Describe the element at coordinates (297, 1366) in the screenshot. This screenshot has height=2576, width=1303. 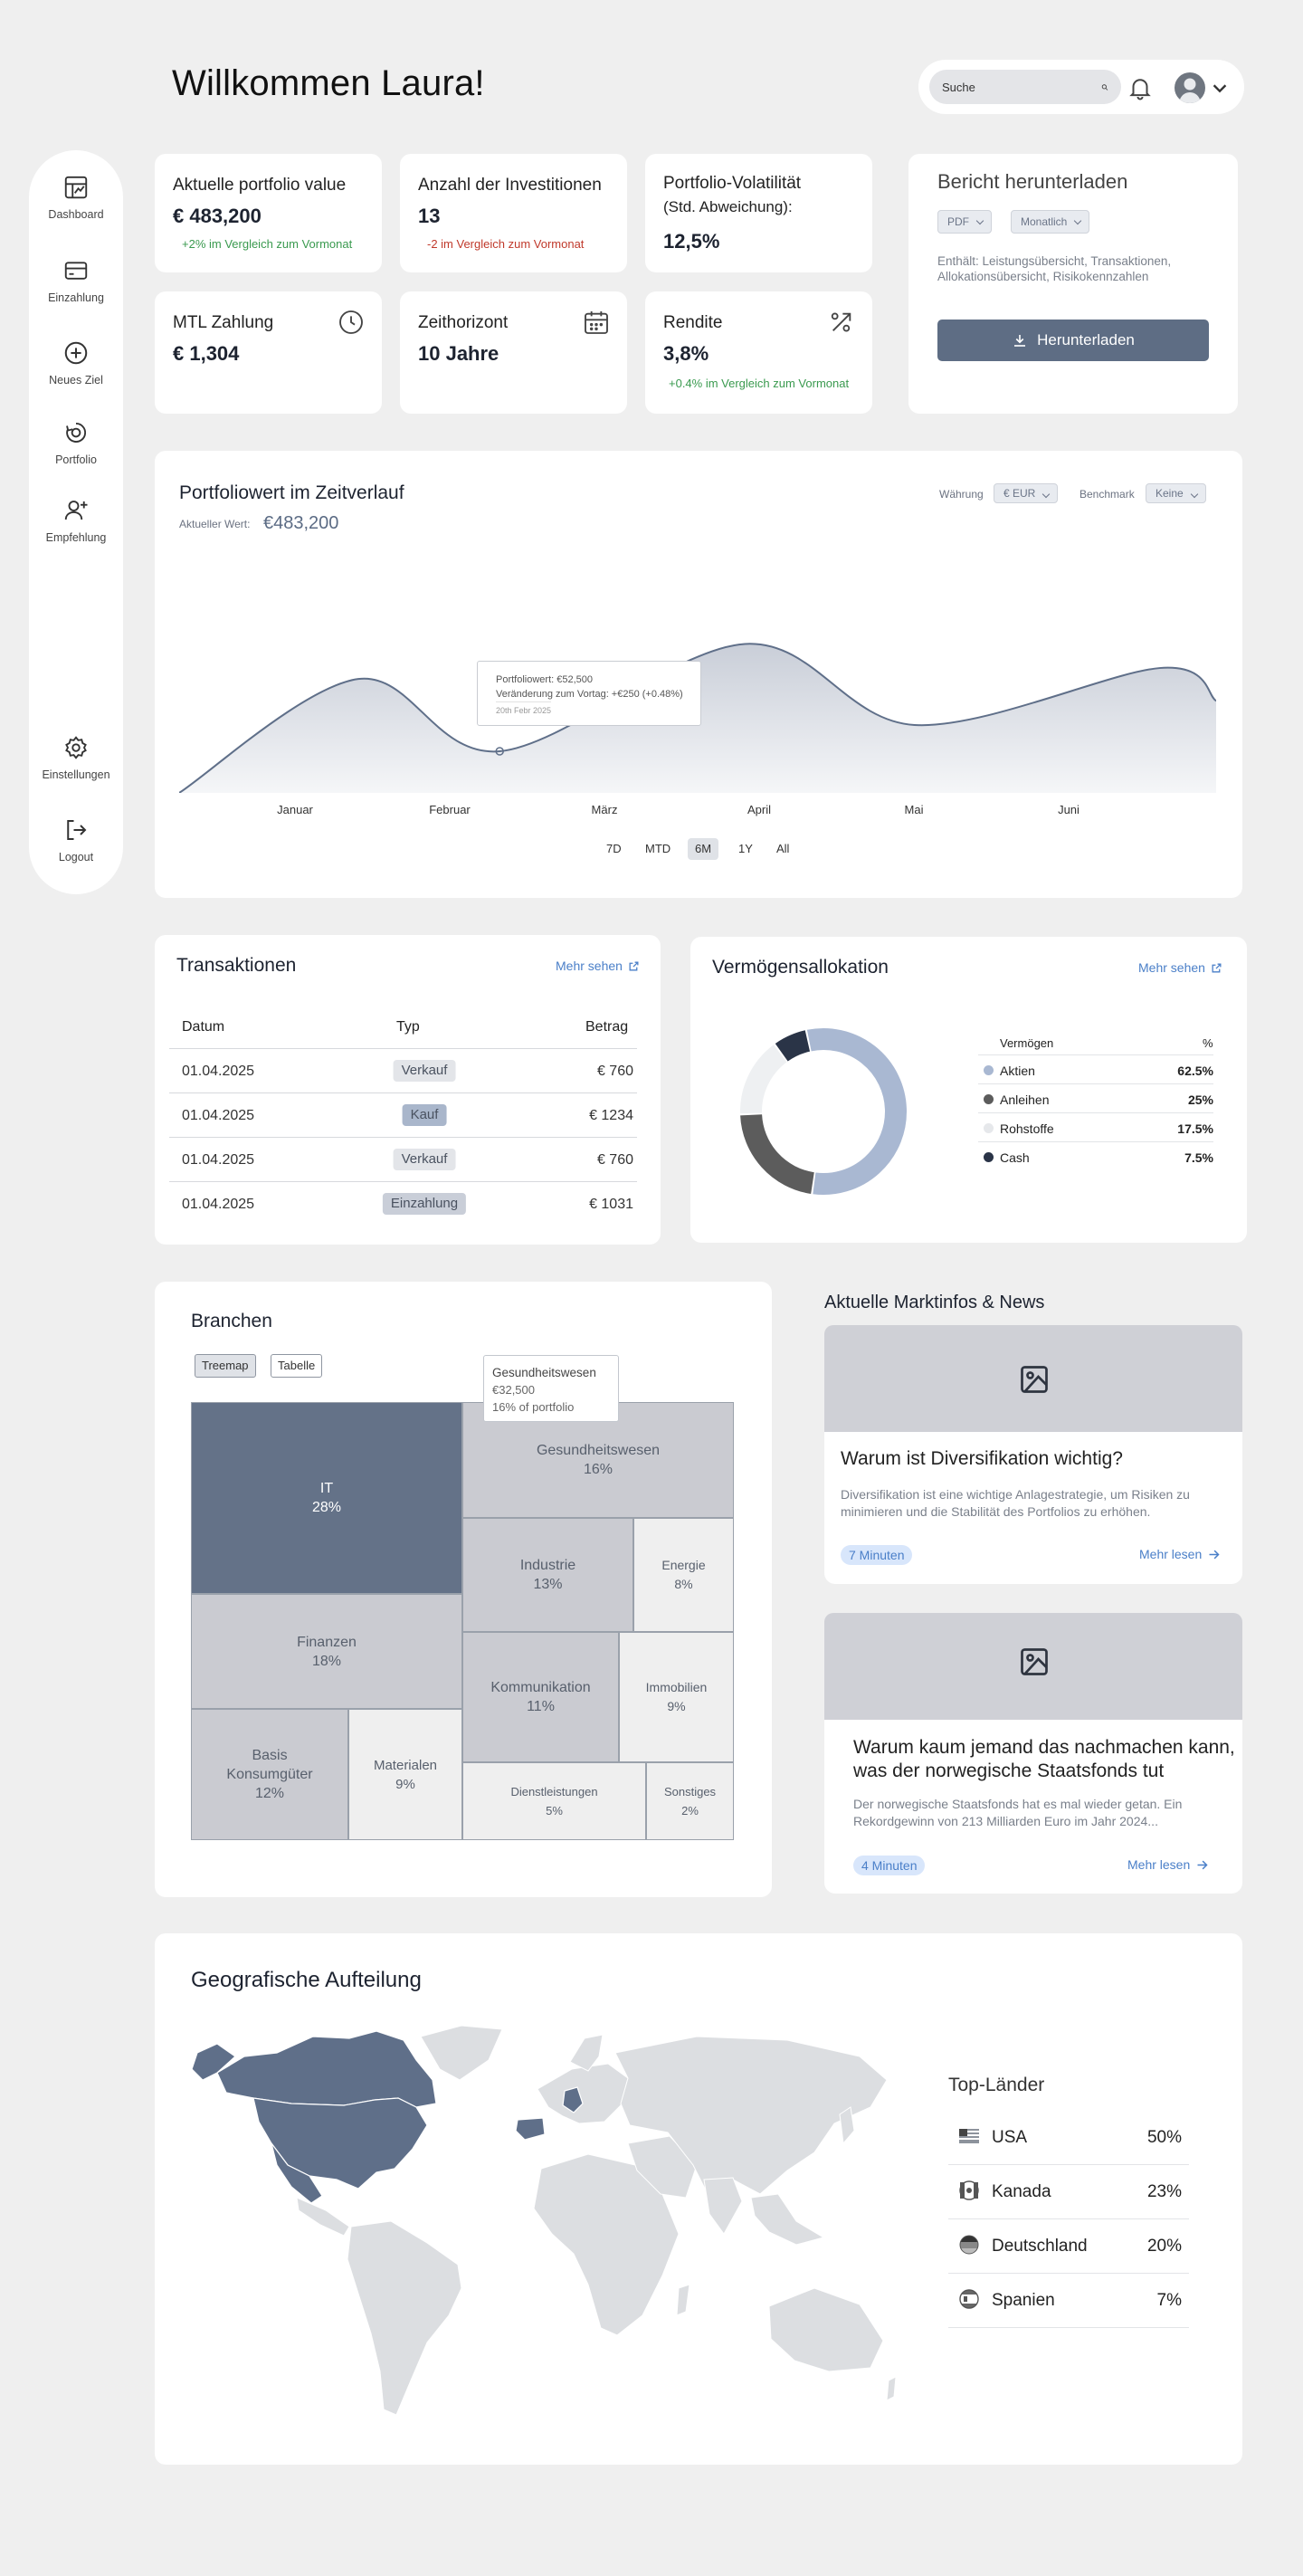
I see `view-table-toggle: Tabelle` at that location.